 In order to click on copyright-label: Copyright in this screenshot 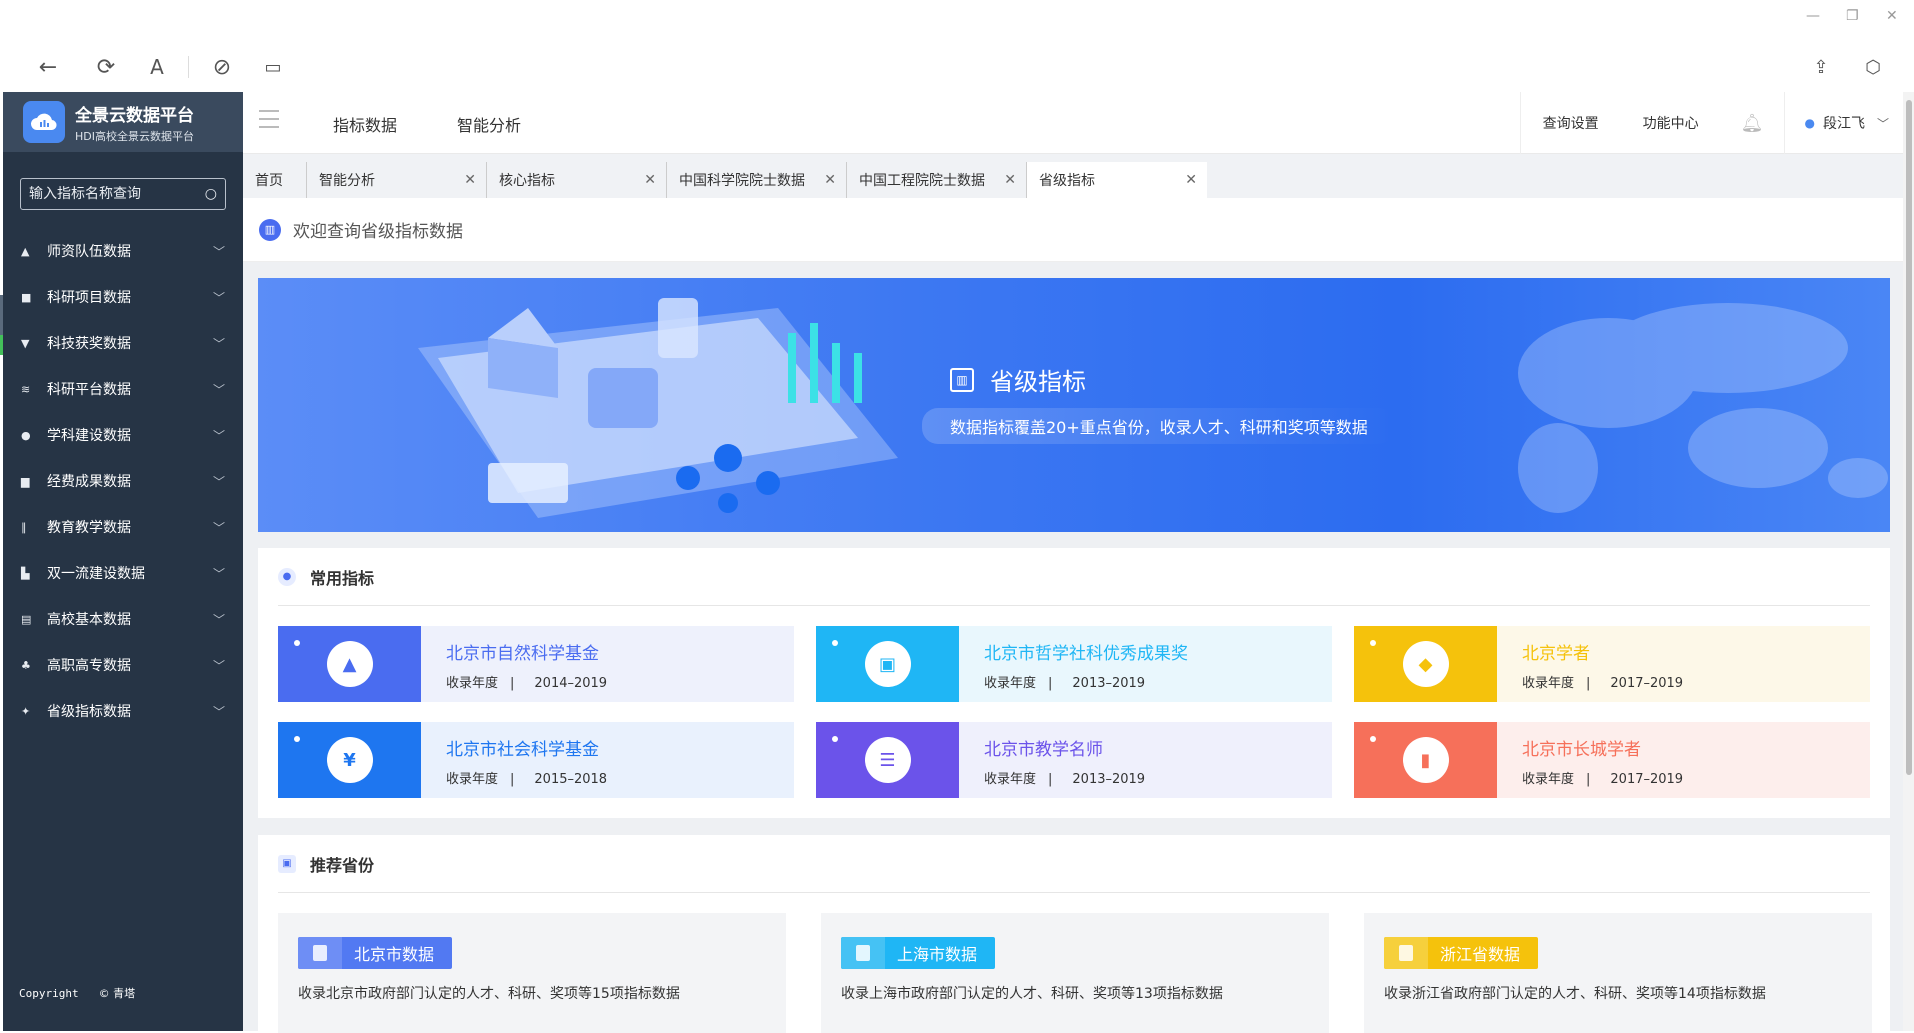, I will do `click(49, 993)`.